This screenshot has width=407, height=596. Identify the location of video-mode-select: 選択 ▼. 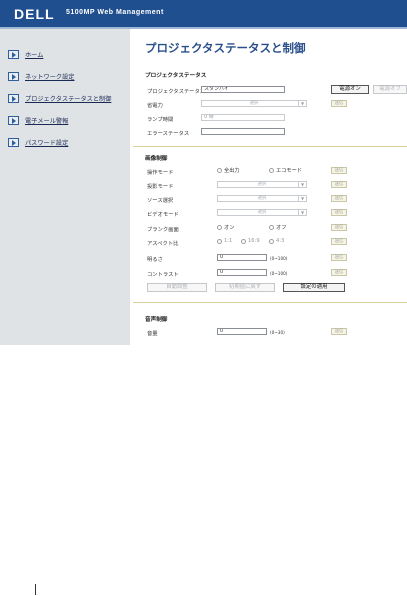
(262, 212).